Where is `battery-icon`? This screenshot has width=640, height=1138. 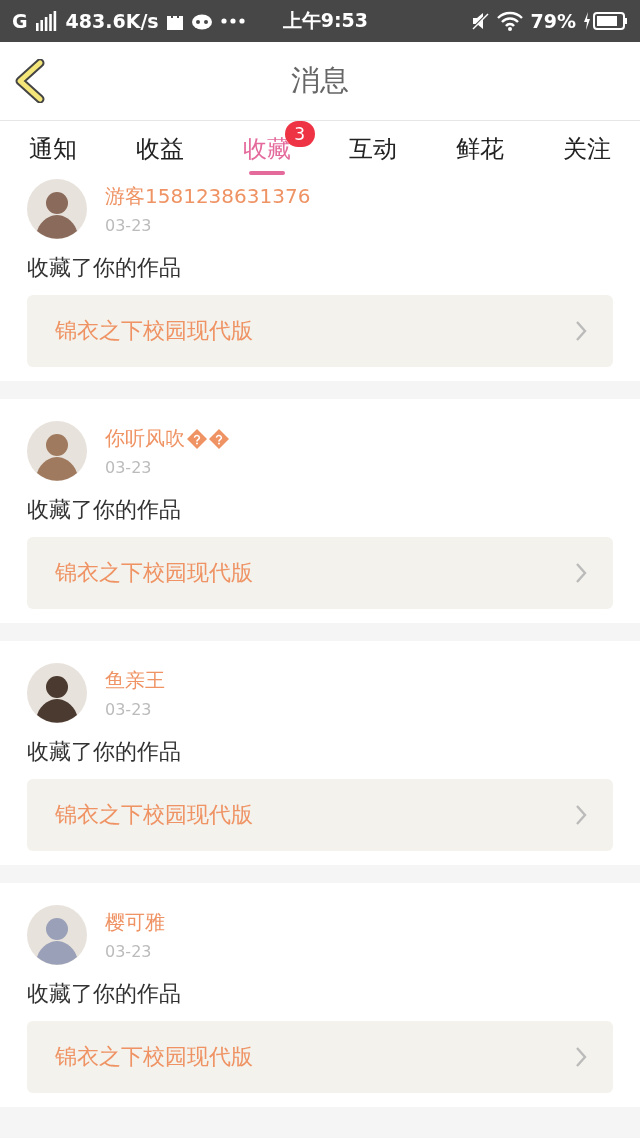
battery-icon is located at coordinates (606, 21).